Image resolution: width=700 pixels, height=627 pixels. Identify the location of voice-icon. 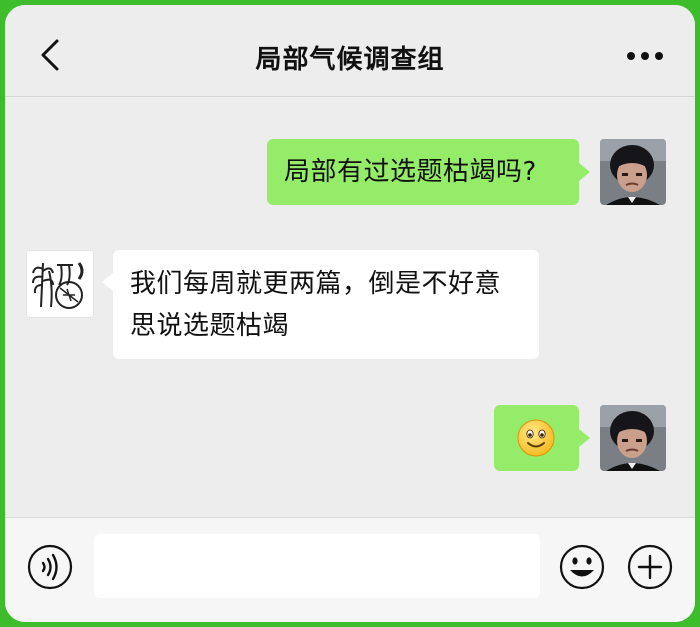
(50, 567).